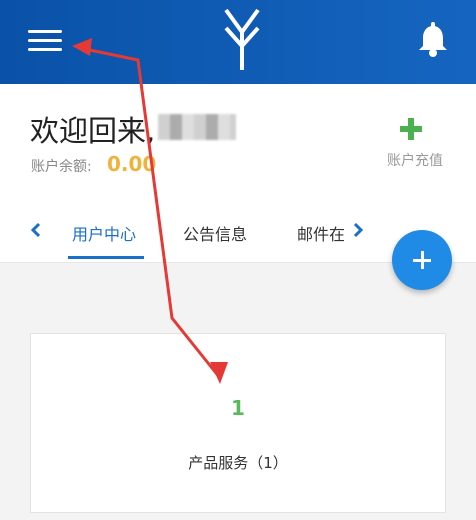 The height and width of the screenshot is (520, 476). Describe the element at coordinates (238, 408) in the screenshot. I see `service-count: 1` at that location.